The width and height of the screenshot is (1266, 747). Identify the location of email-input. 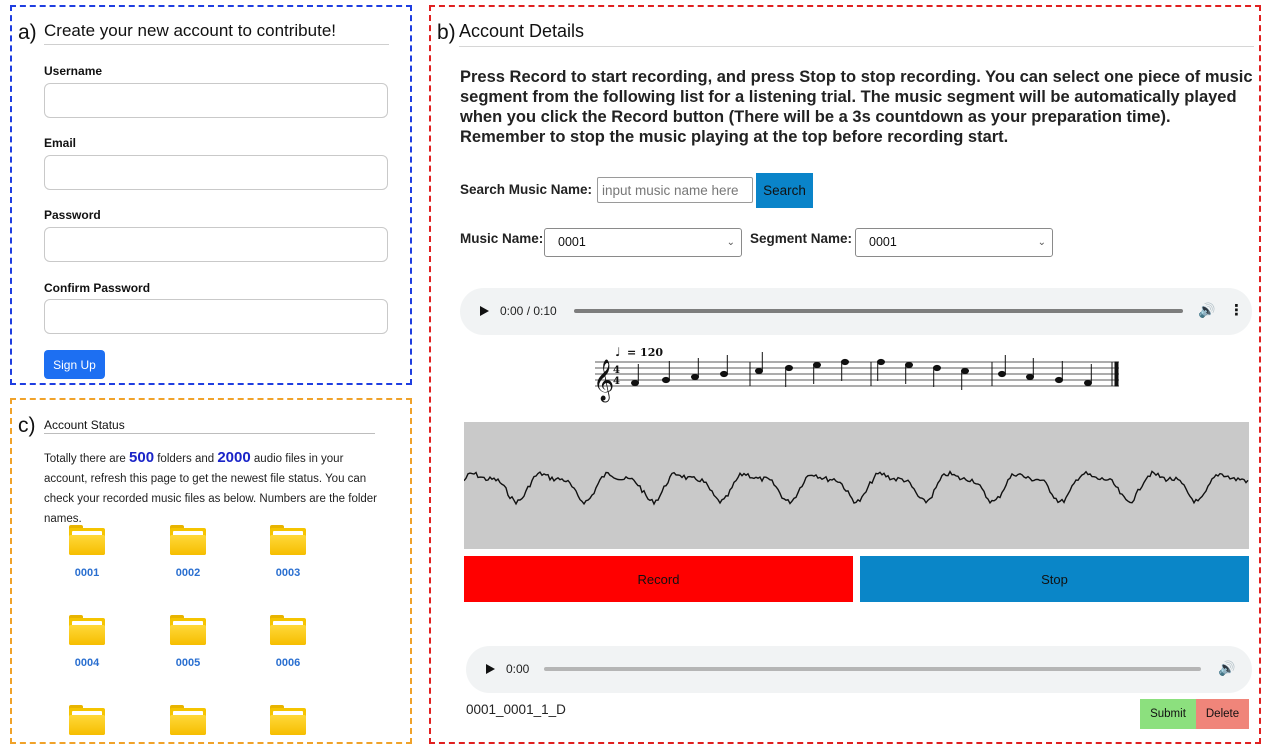
(216, 172).